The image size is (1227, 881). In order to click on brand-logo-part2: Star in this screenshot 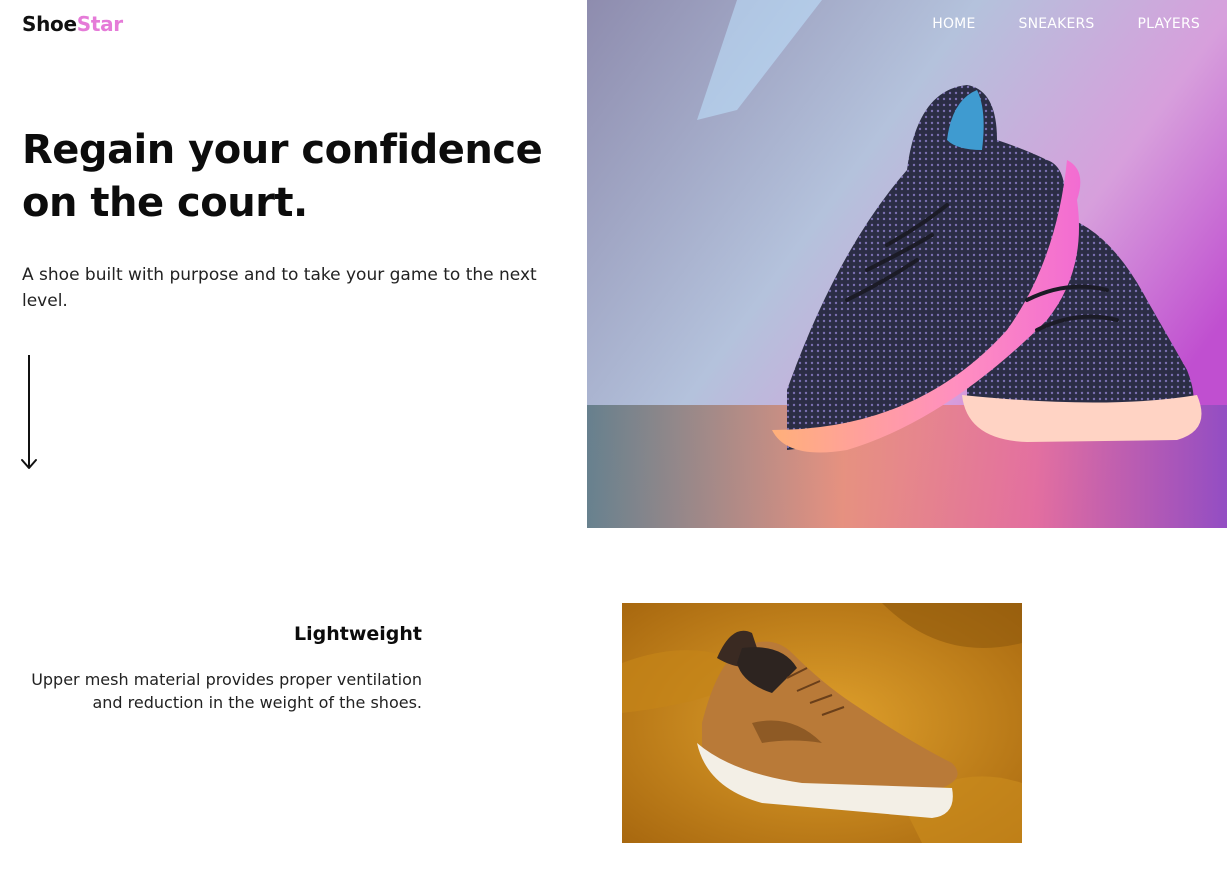, I will do `click(99, 24)`.